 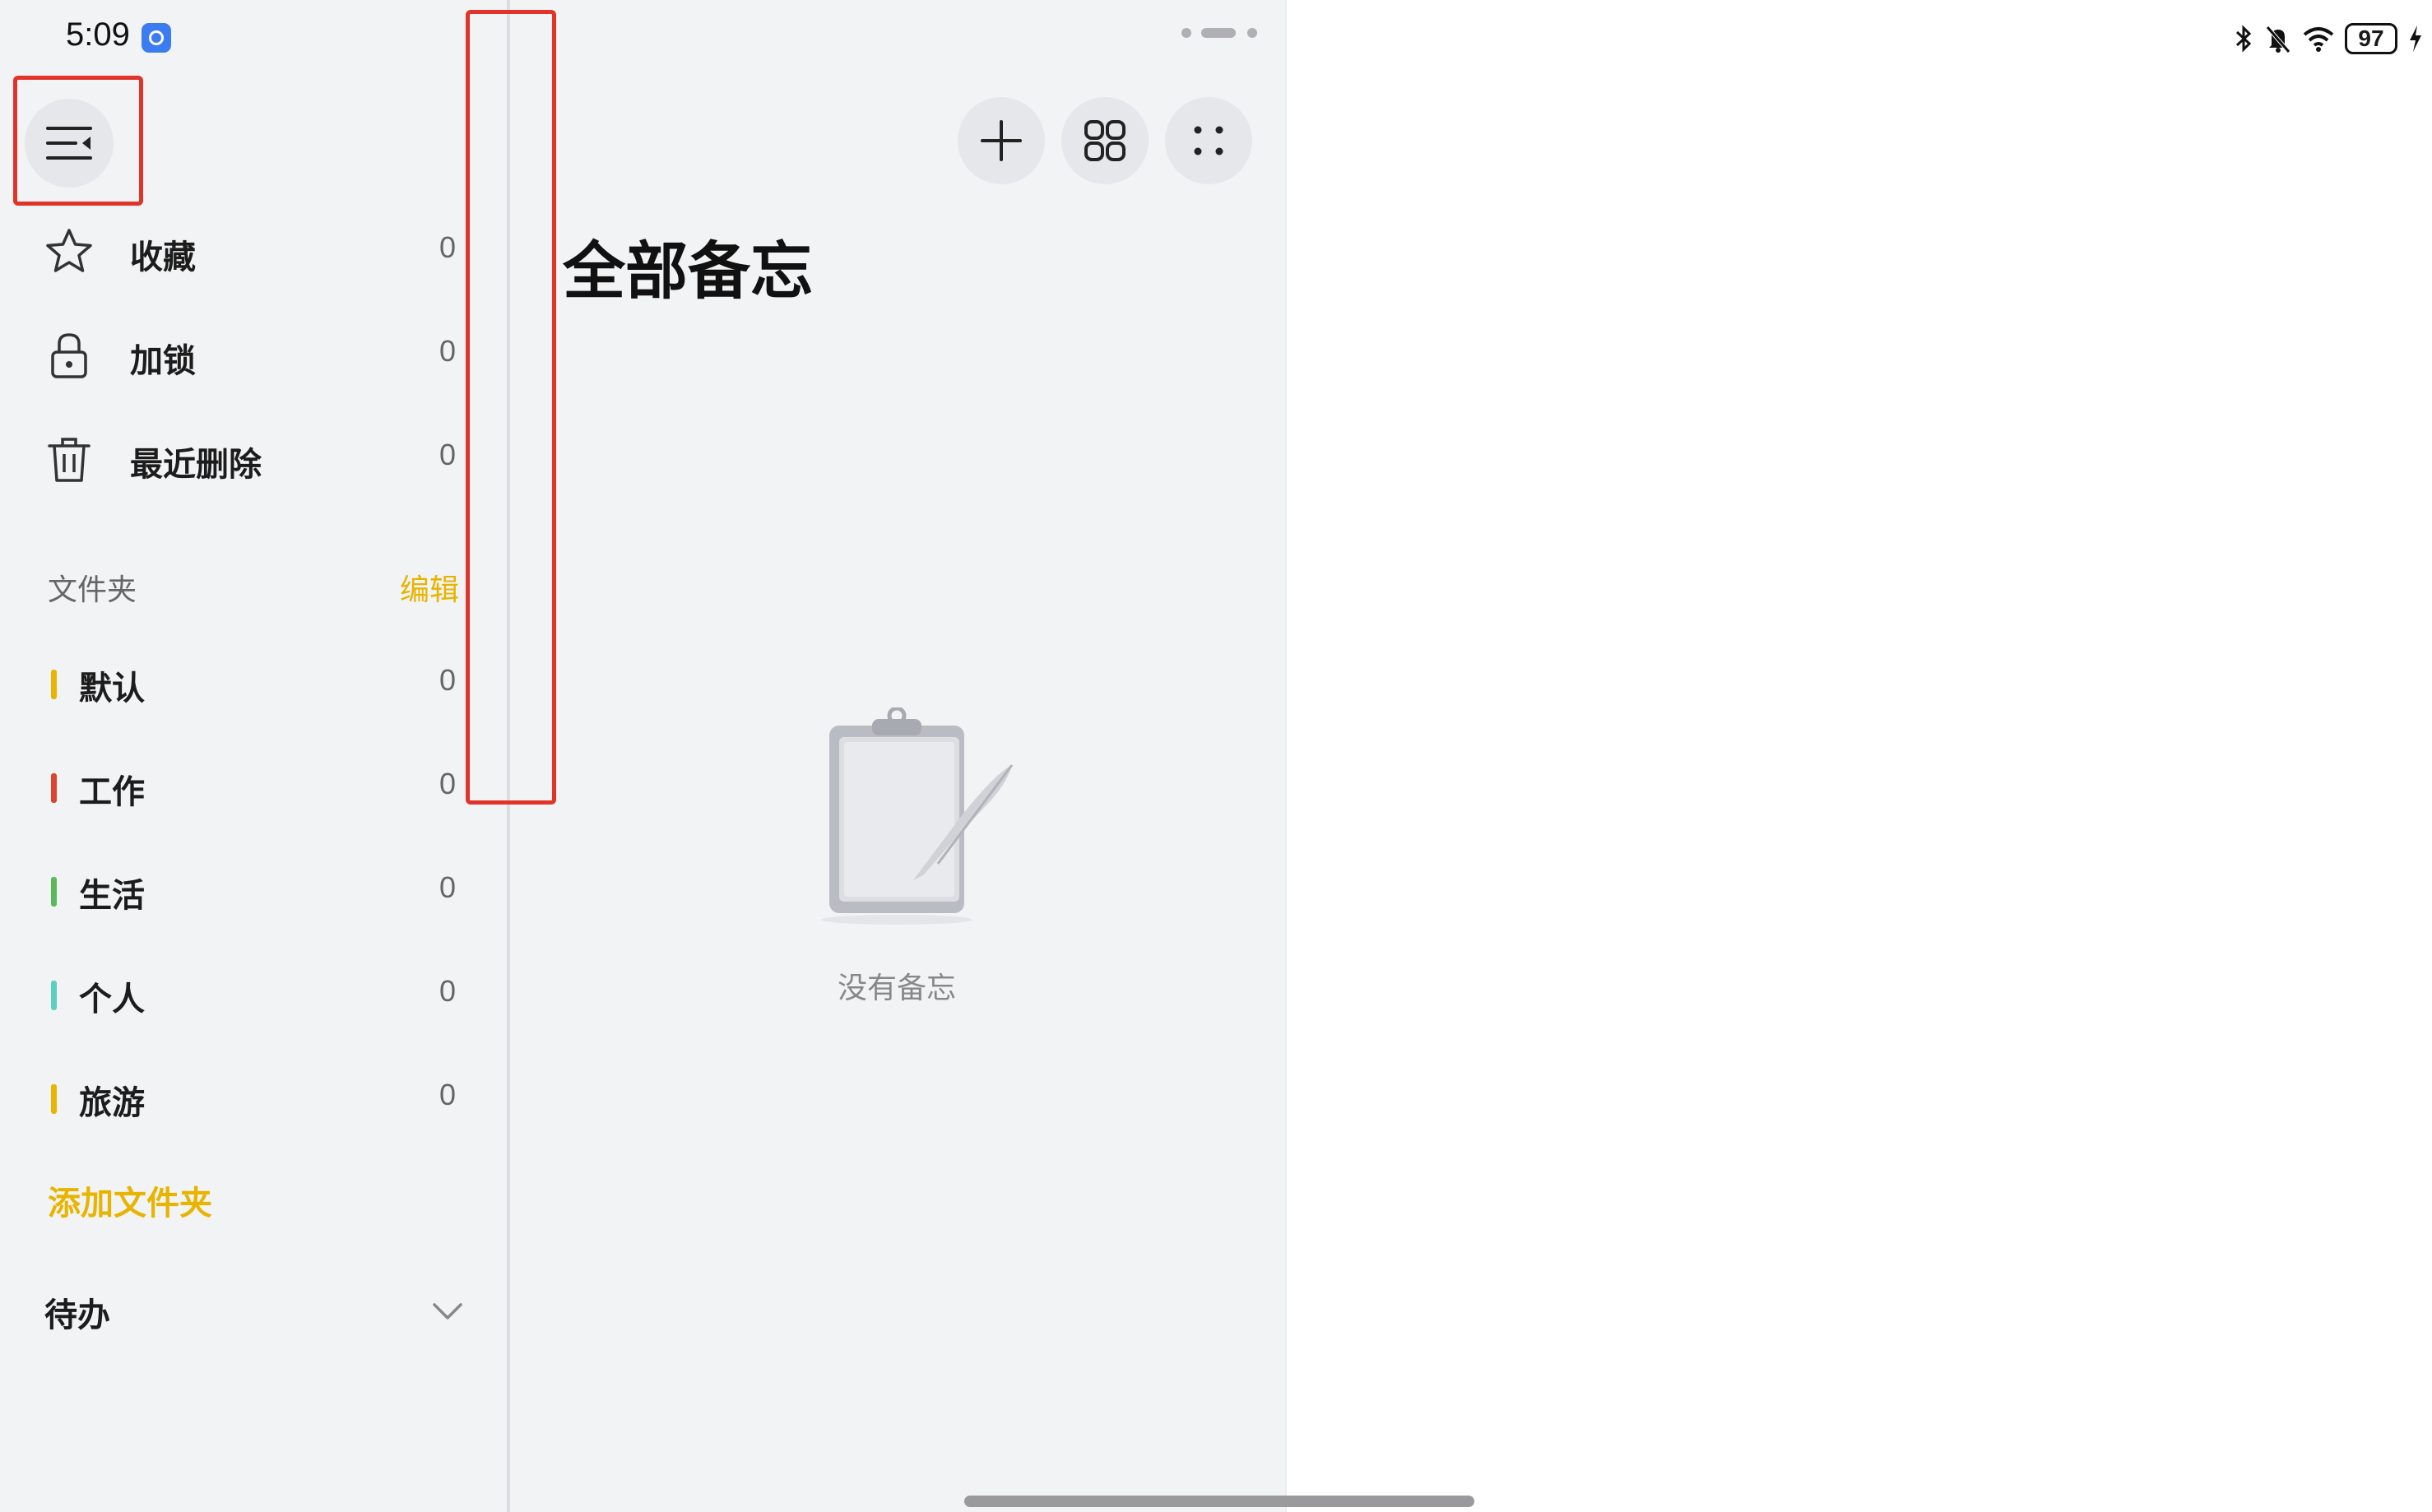 I want to click on battery-icon: 97, so click(x=2371, y=38).